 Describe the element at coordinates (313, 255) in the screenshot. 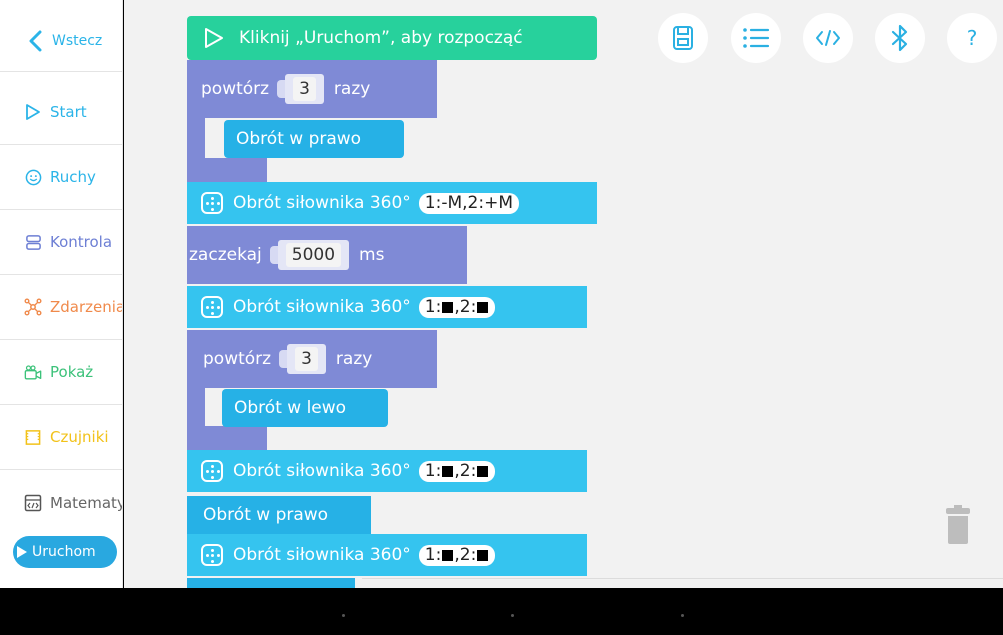

I see `wait-value-box: 5000` at that location.